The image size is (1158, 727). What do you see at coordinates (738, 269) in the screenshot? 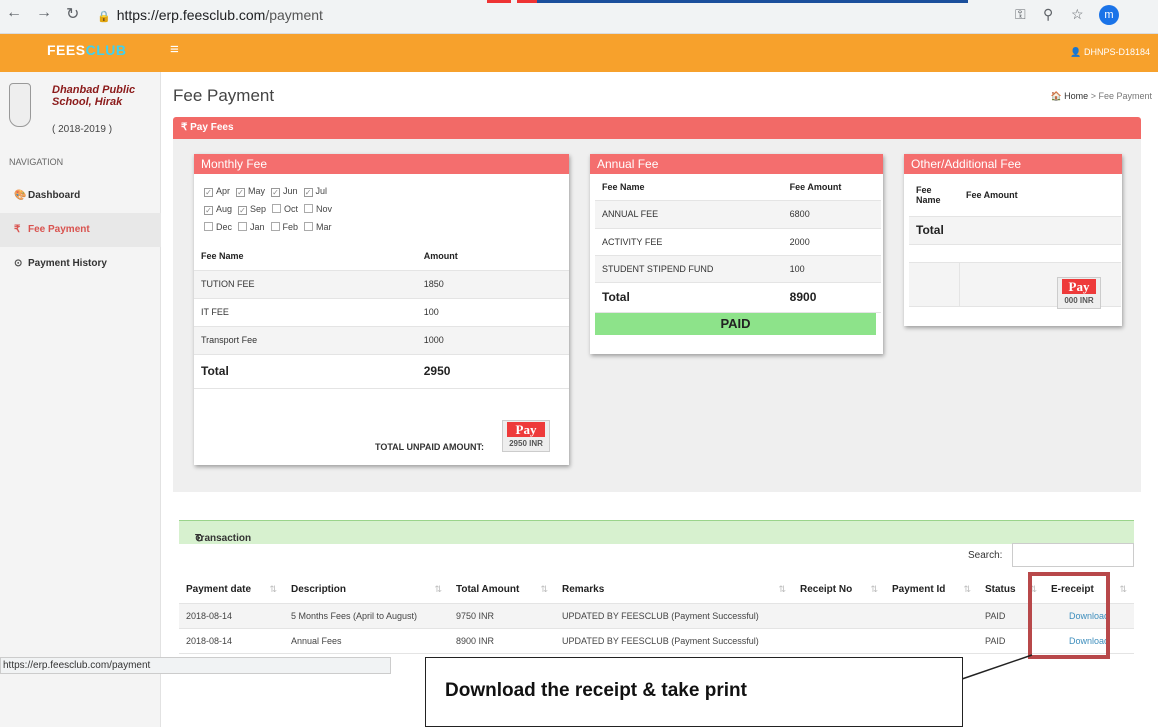
I see `table-row: STUDENT STIPEND FUND 100` at bounding box center [738, 269].